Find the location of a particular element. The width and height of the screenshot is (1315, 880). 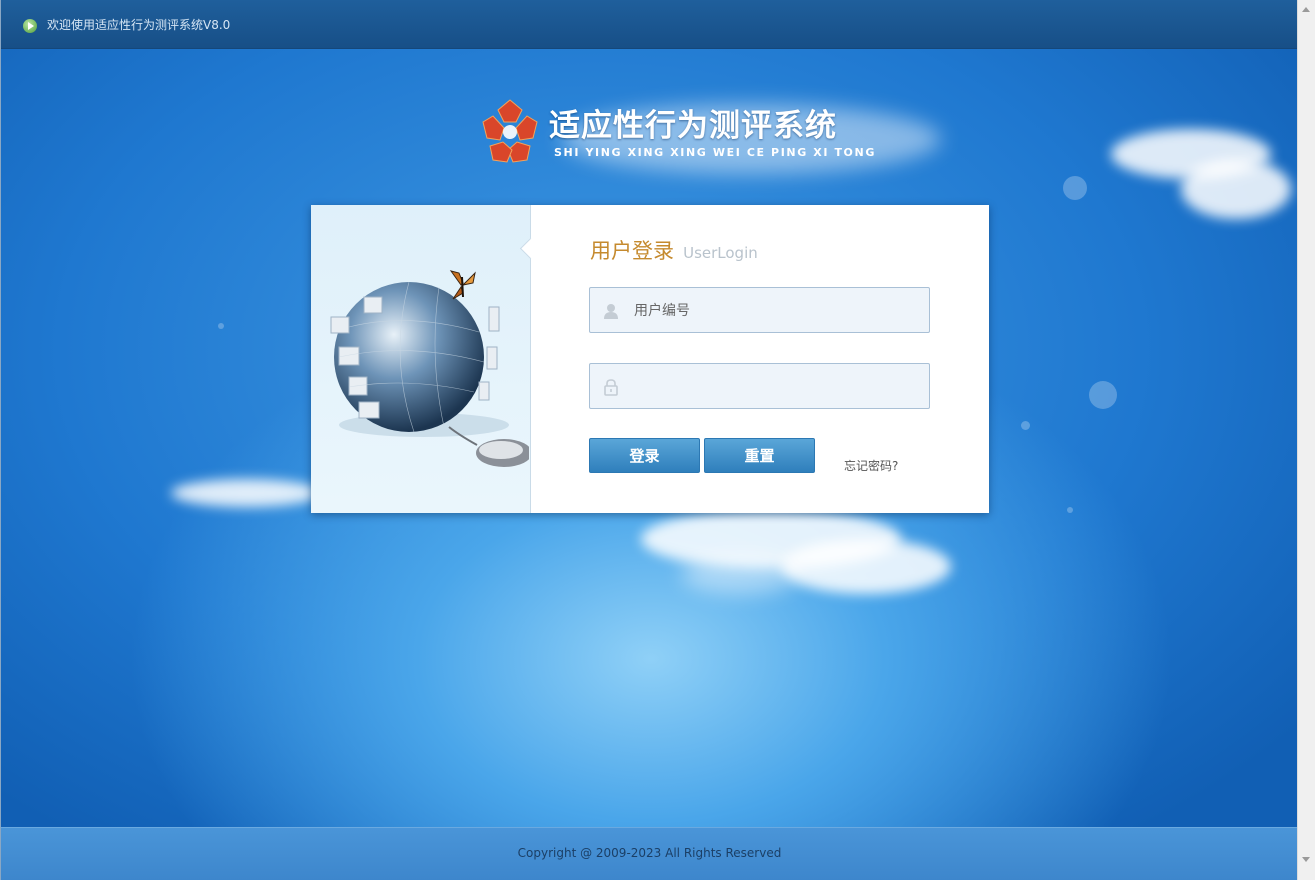

red-pentagon-logo-icon is located at coordinates (510, 131).